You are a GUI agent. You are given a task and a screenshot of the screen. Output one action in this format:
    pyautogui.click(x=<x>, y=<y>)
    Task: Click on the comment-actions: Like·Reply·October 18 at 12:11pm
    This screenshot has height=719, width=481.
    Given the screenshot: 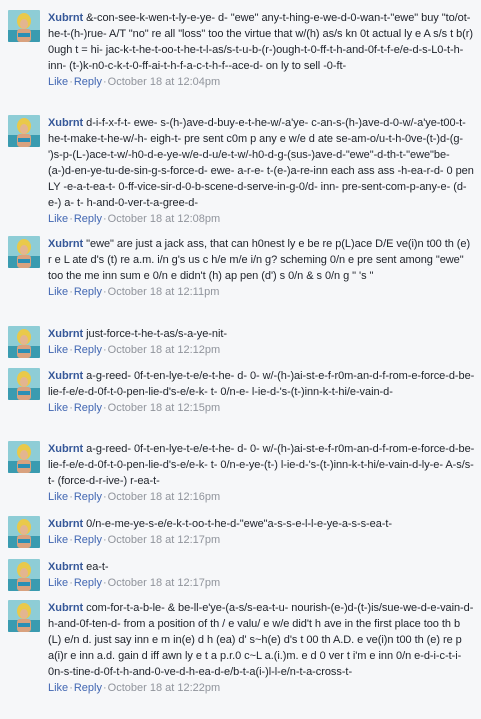 What is the action you would take?
    pyautogui.click(x=261, y=292)
    